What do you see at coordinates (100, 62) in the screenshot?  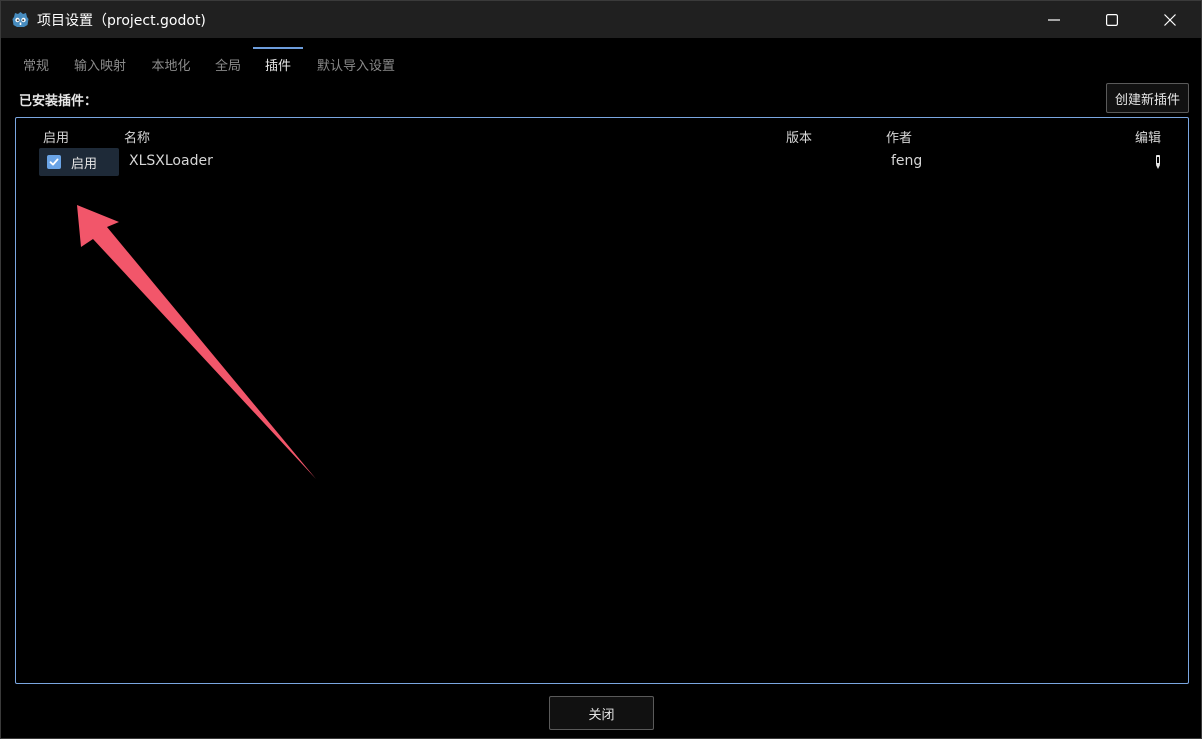 I see `tab-input-map: 输入映射` at bounding box center [100, 62].